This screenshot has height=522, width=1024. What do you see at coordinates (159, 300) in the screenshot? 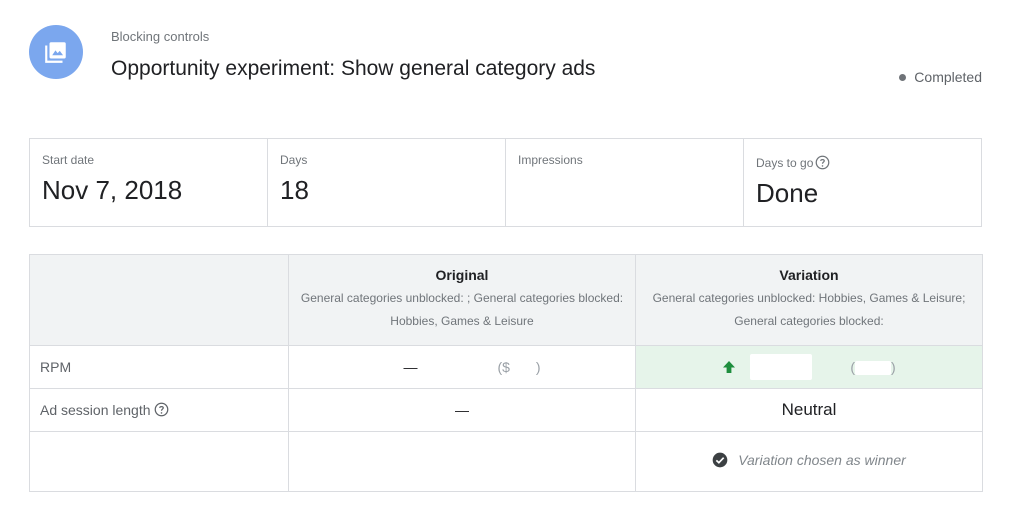
I see `header-cell-empty` at bounding box center [159, 300].